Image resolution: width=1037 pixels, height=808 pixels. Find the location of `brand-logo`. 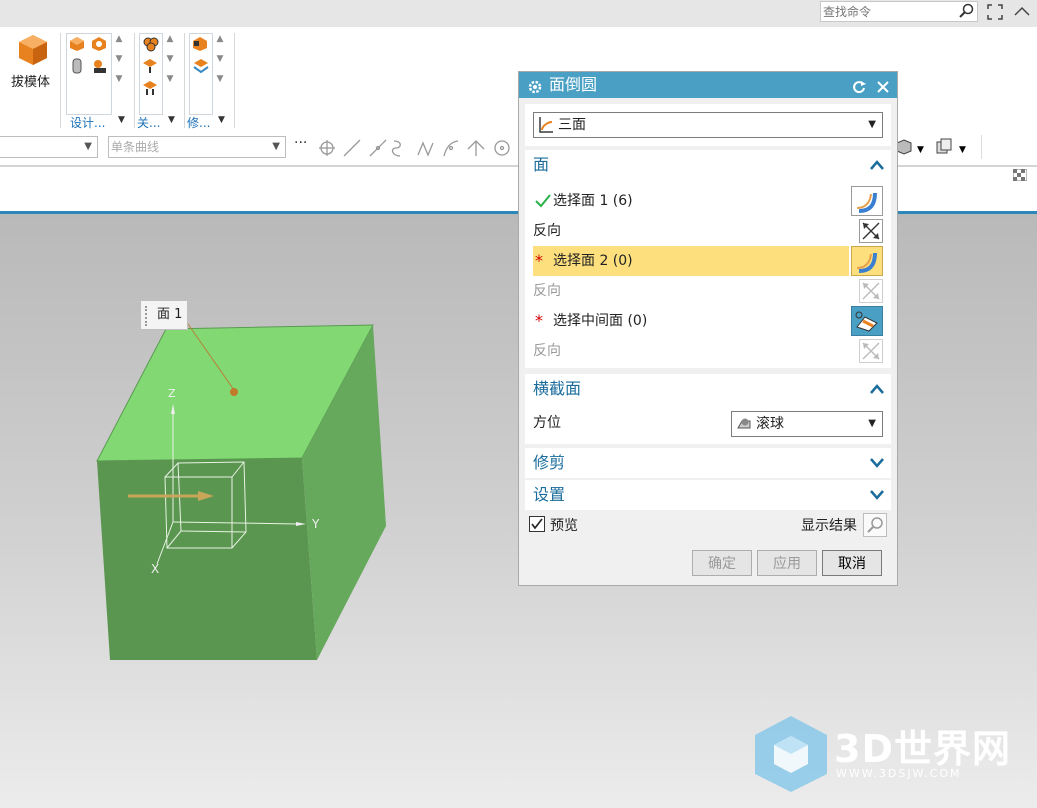

brand-logo is located at coordinates (791, 756).